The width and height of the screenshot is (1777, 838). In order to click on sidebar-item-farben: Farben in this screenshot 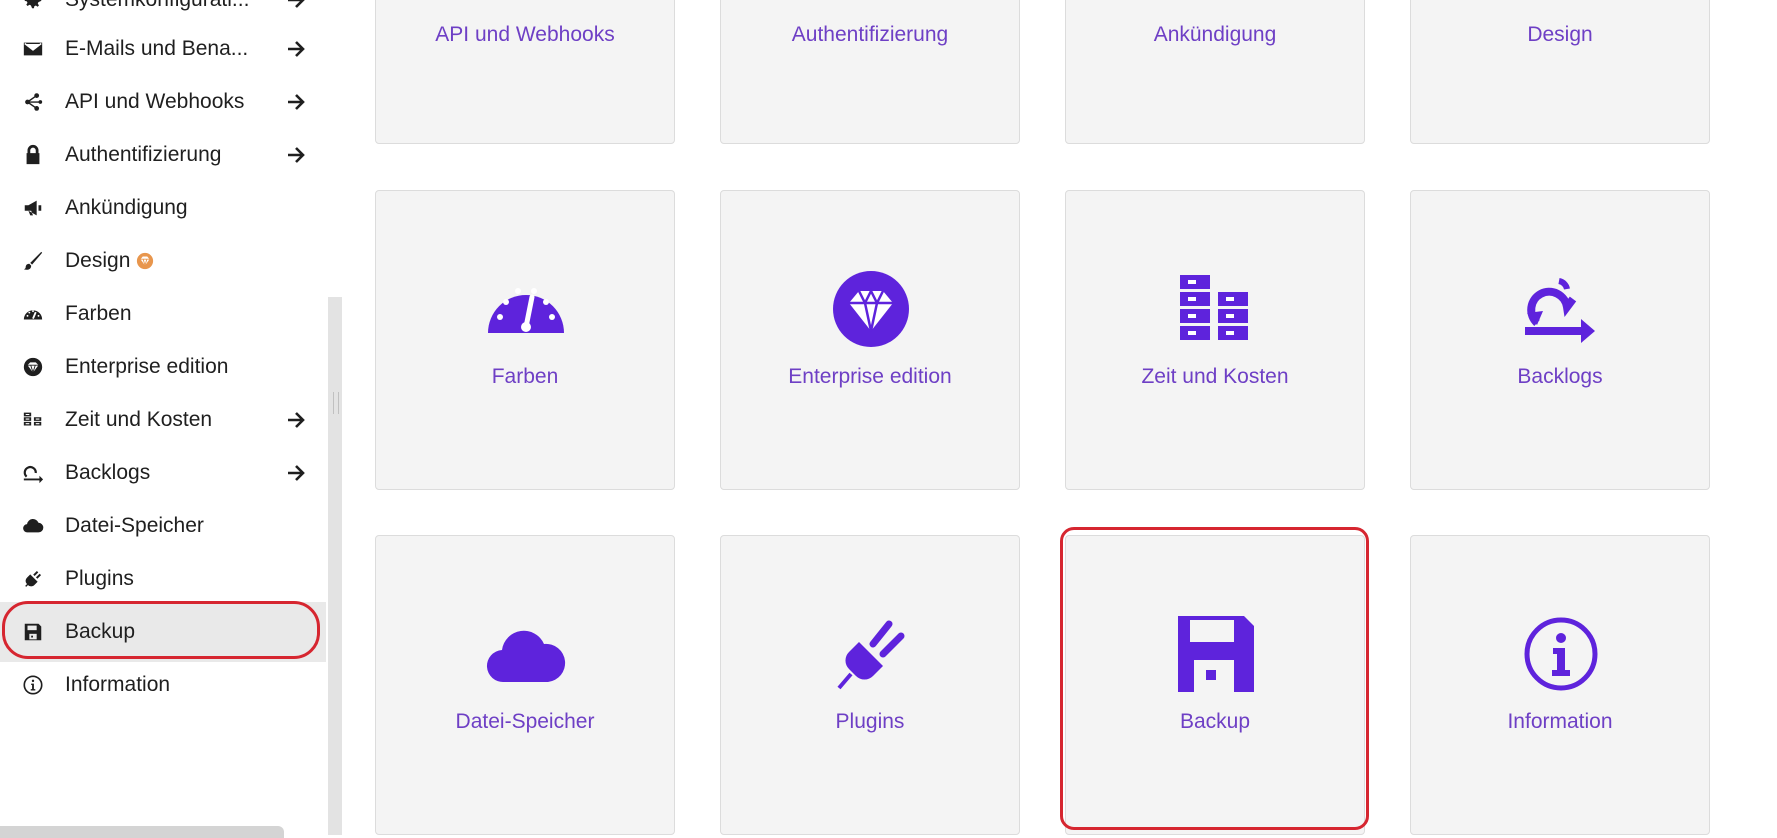, I will do `click(163, 314)`.